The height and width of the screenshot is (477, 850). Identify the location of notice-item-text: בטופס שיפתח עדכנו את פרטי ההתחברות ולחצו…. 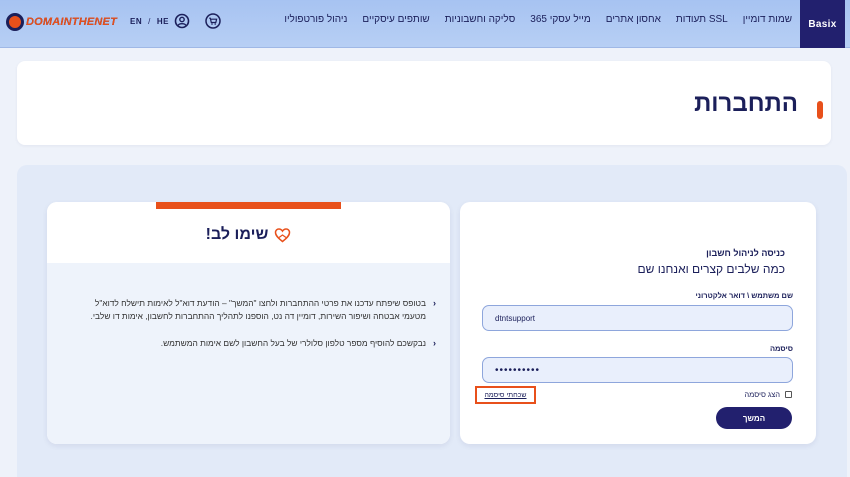
(258, 309).